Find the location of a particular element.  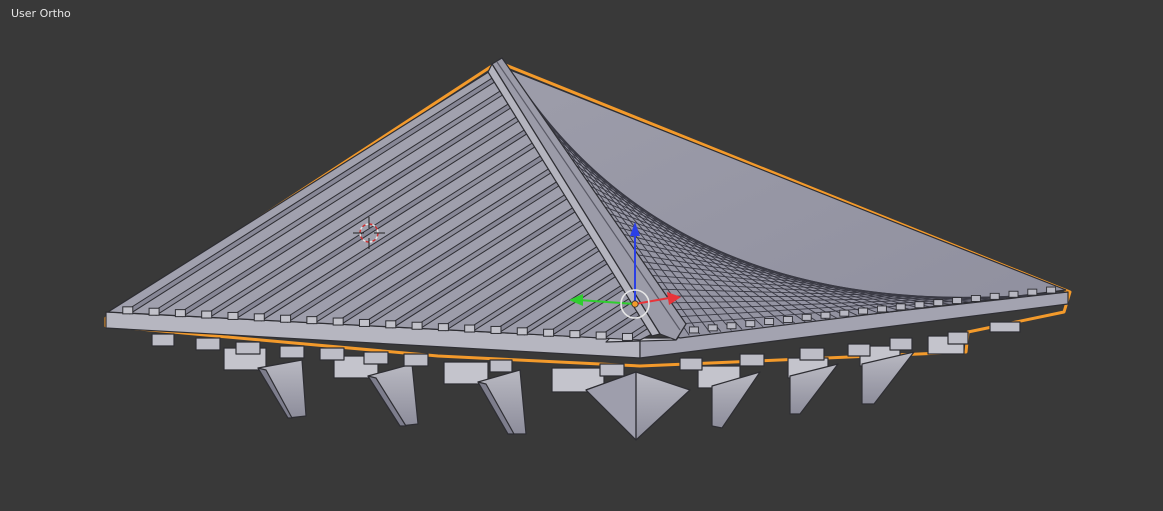

bracket-corner is located at coordinates (621, 404).